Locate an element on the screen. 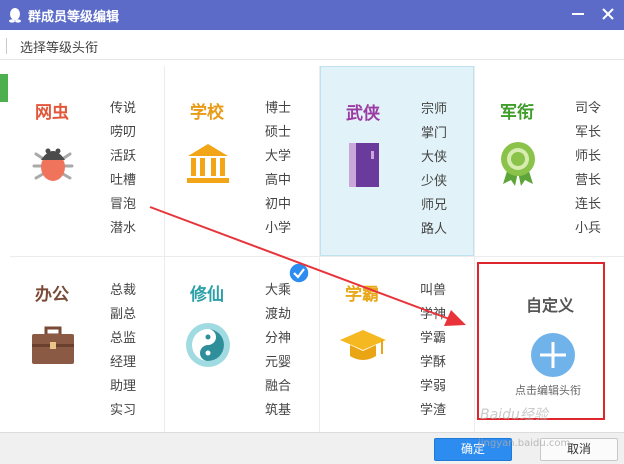 The image size is (624, 464). medal-icon is located at coordinates (518, 164).